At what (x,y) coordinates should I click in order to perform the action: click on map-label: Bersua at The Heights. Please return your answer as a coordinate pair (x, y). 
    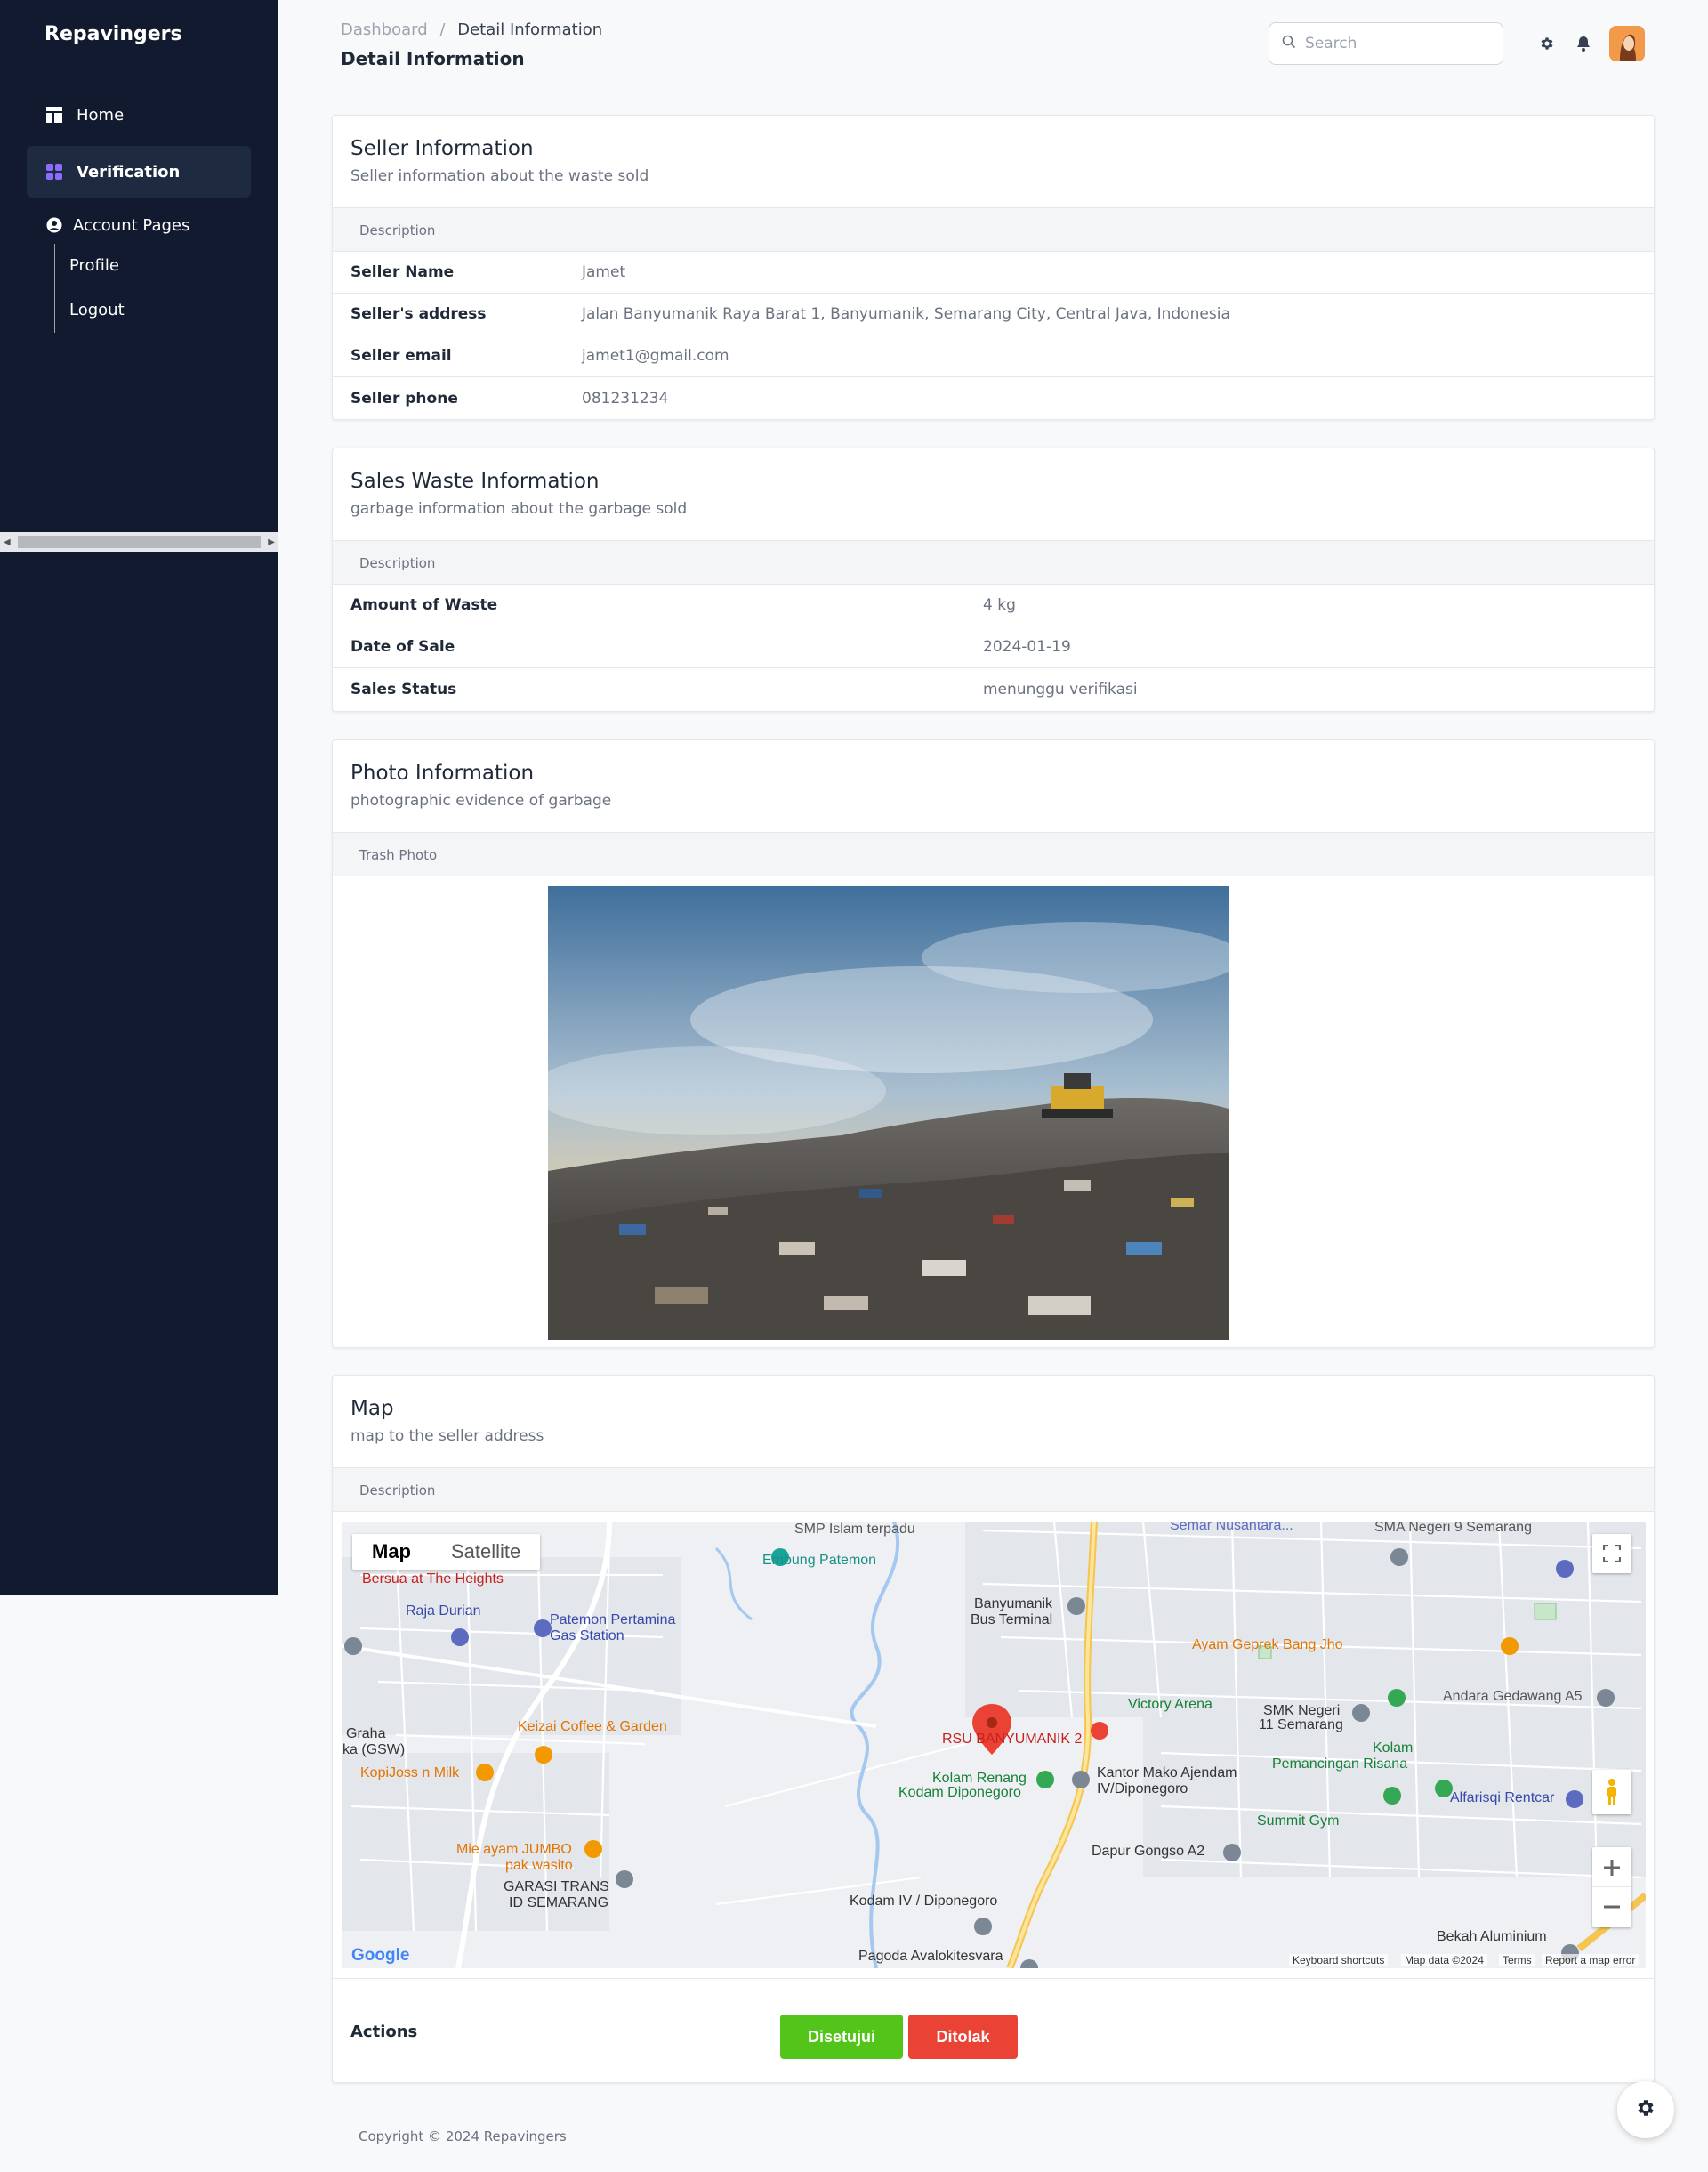
    Looking at the image, I should click on (433, 1579).